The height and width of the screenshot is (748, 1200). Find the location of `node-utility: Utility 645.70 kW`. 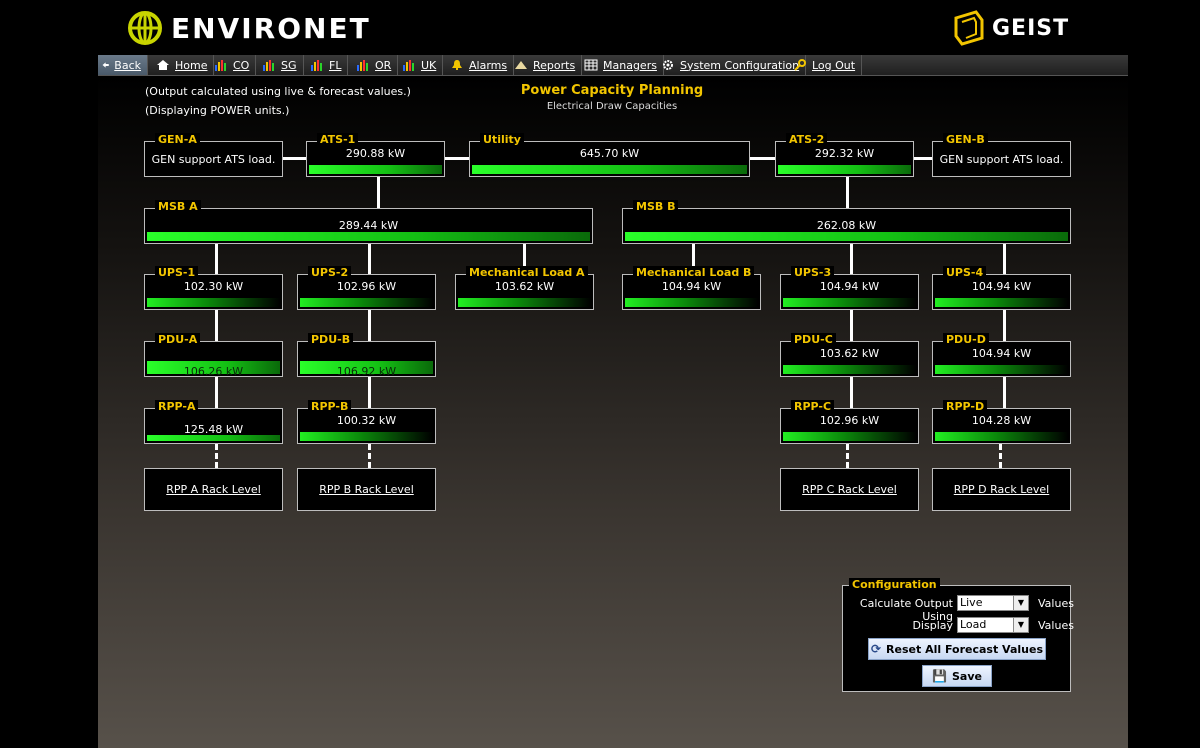

node-utility: Utility 645.70 kW is located at coordinates (609, 155).